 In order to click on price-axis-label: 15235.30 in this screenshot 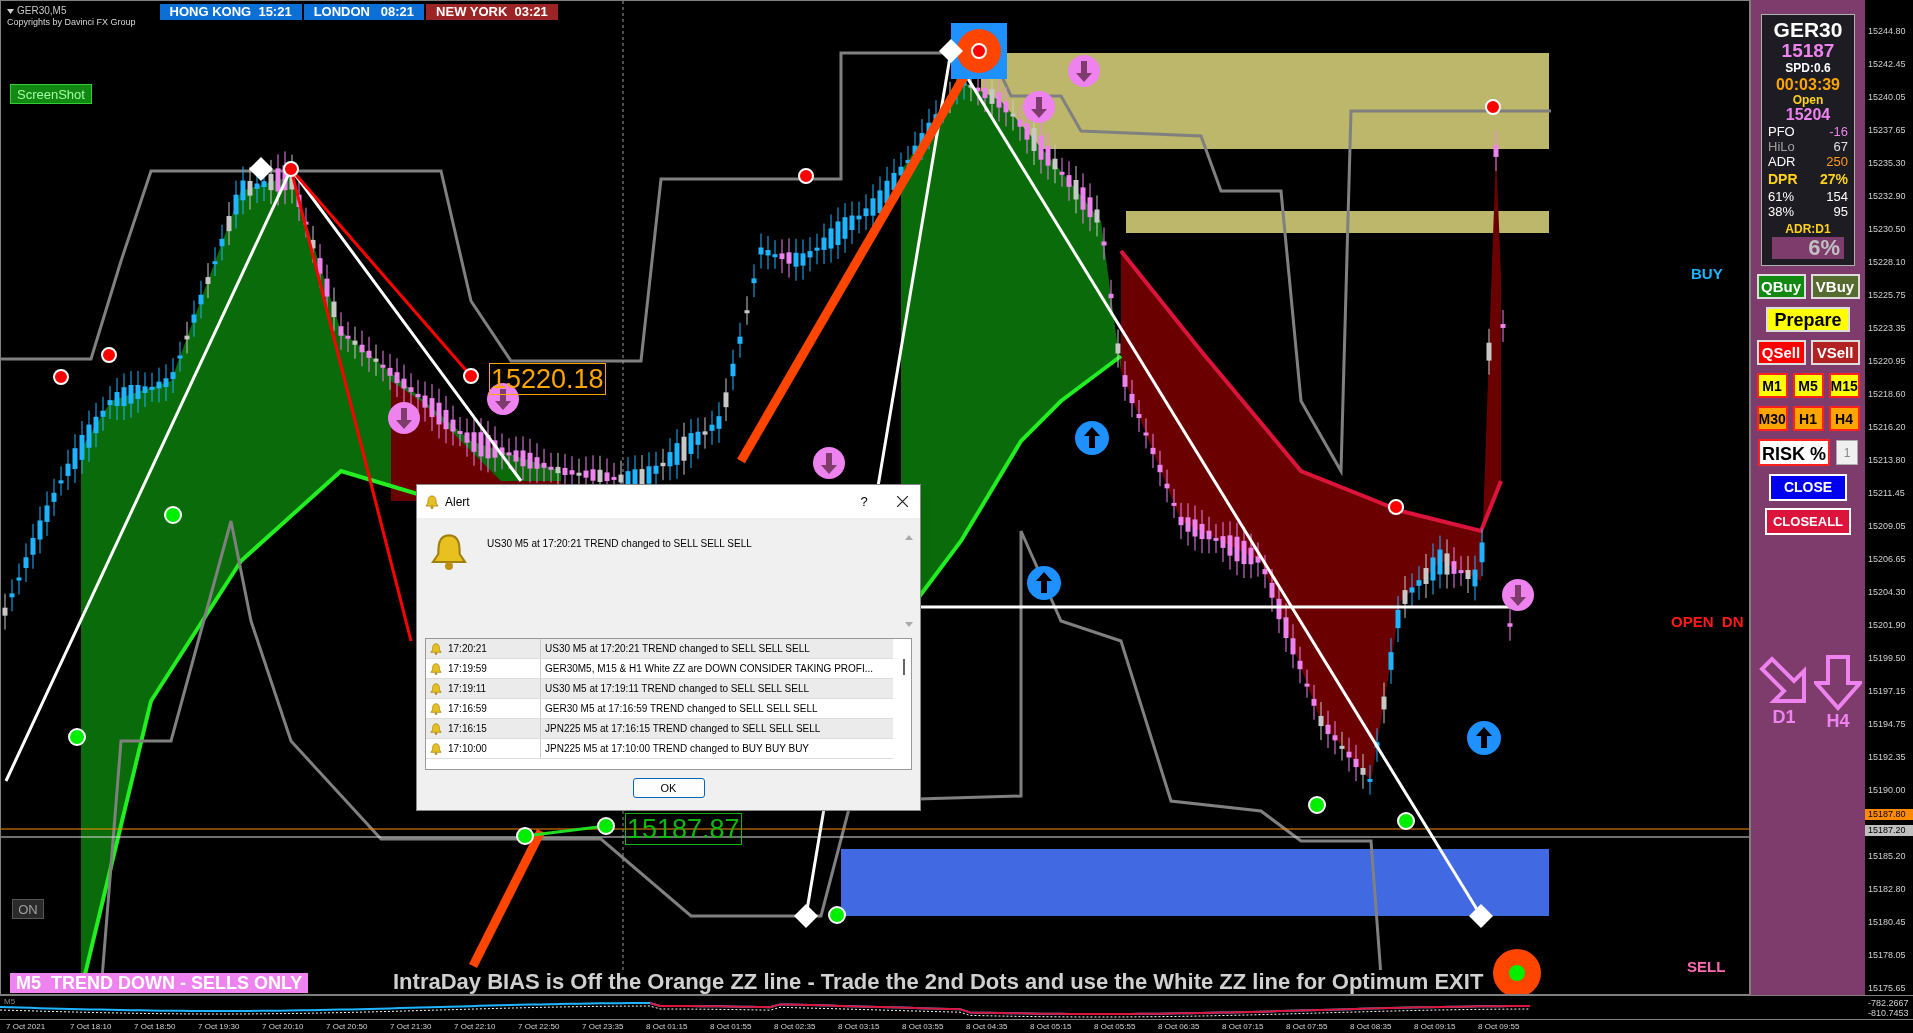, I will do `click(1886, 162)`.